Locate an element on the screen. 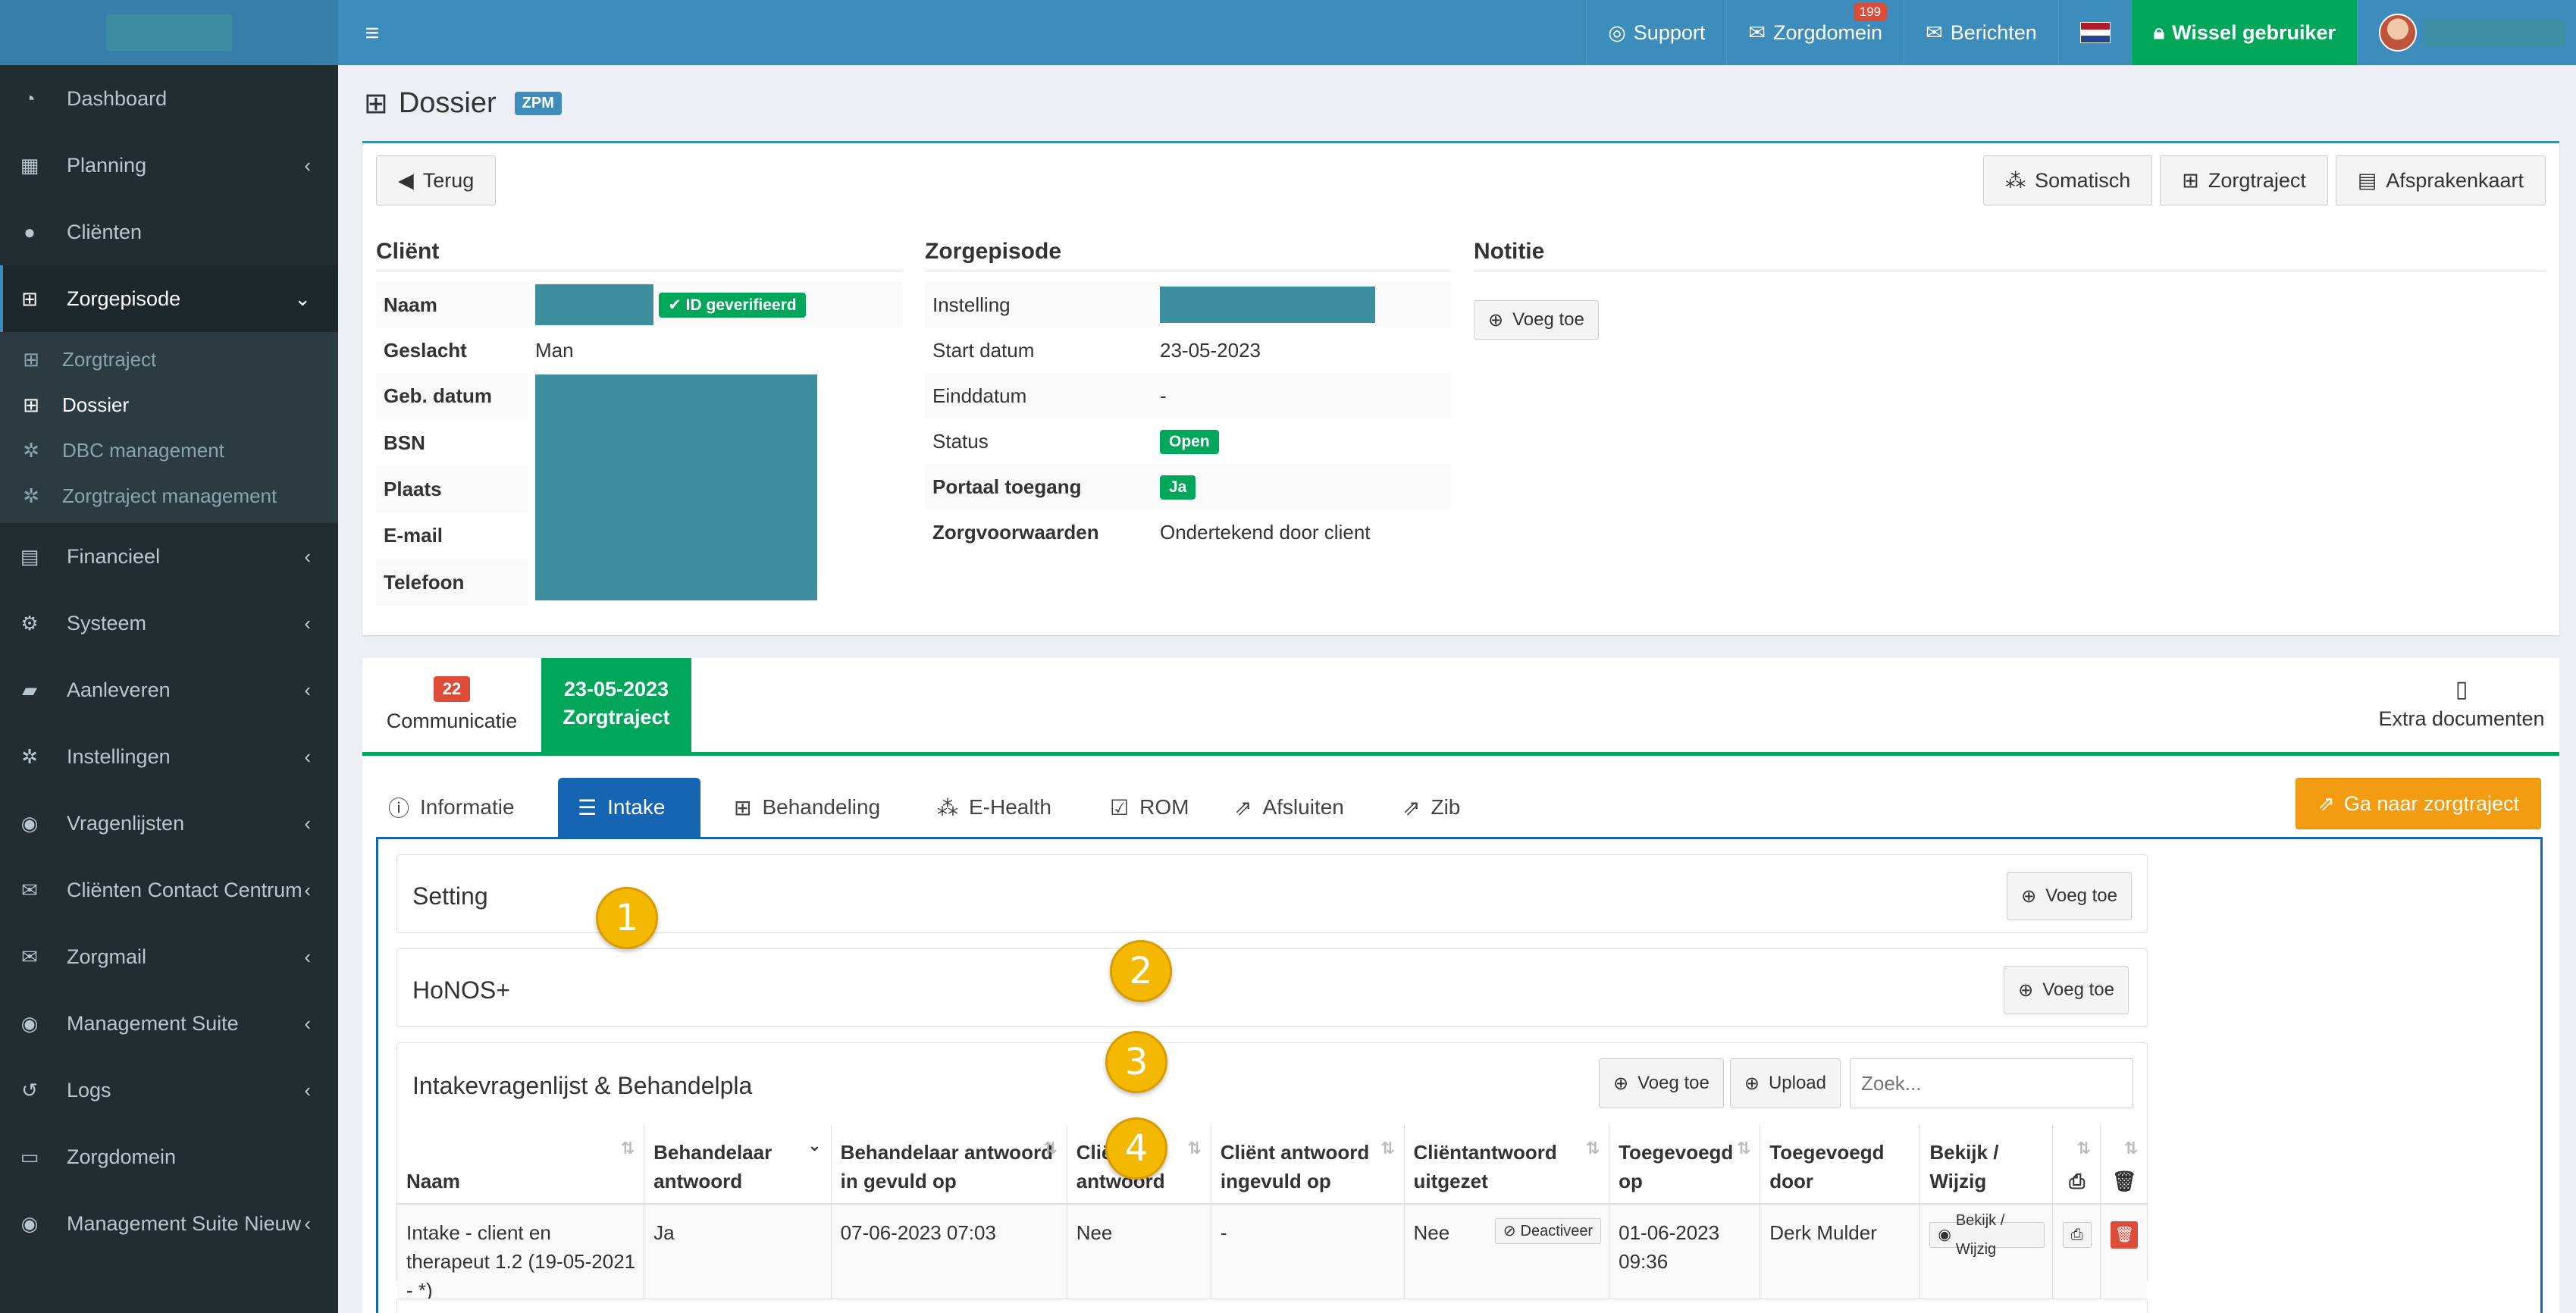 The width and height of the screenshot is (2576, 1313). col-toegevoegd-door: Toegevoegd door is located at coordinates (1840, 1165).